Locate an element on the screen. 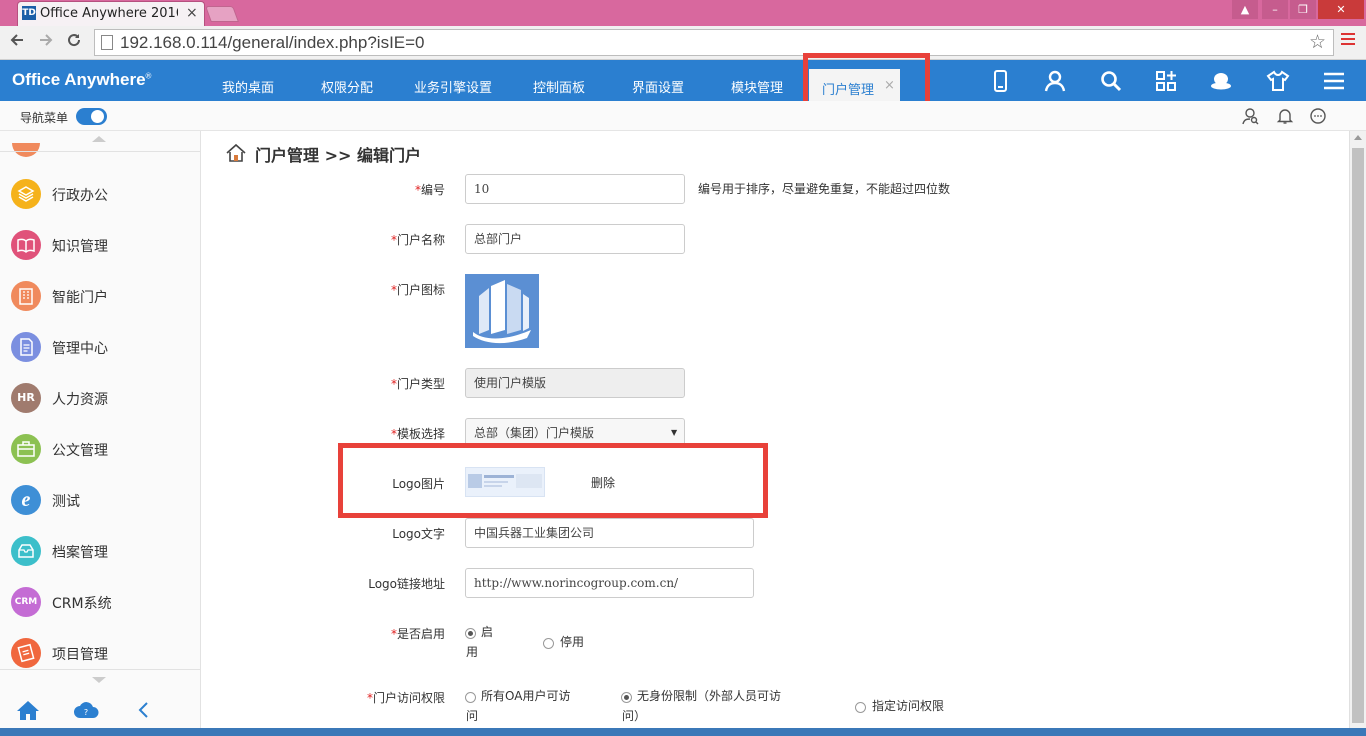  reload-icon is located at coordinates (74, 42).